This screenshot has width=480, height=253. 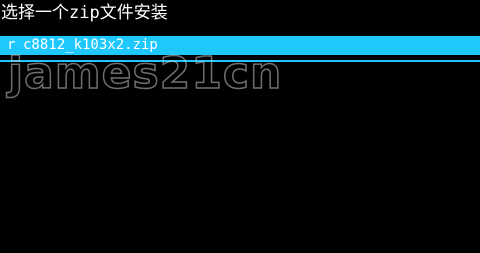 What do you see at coordinates (84, 13) in the screenshot?
I see `screen-title: 选择一个zip文件安装` at bounding box center [84, 13].